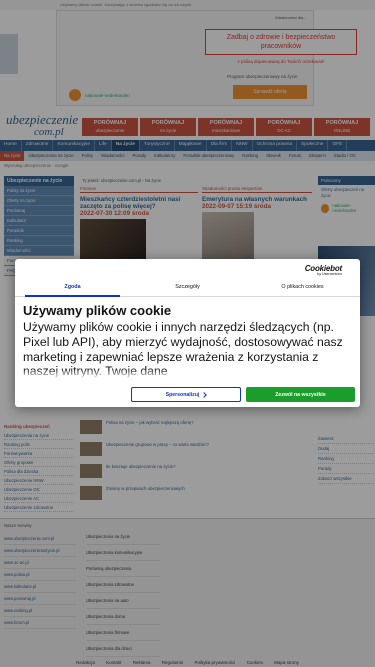  I want to click on dialog-title: Używamy plików cookie, so click(97, 310).